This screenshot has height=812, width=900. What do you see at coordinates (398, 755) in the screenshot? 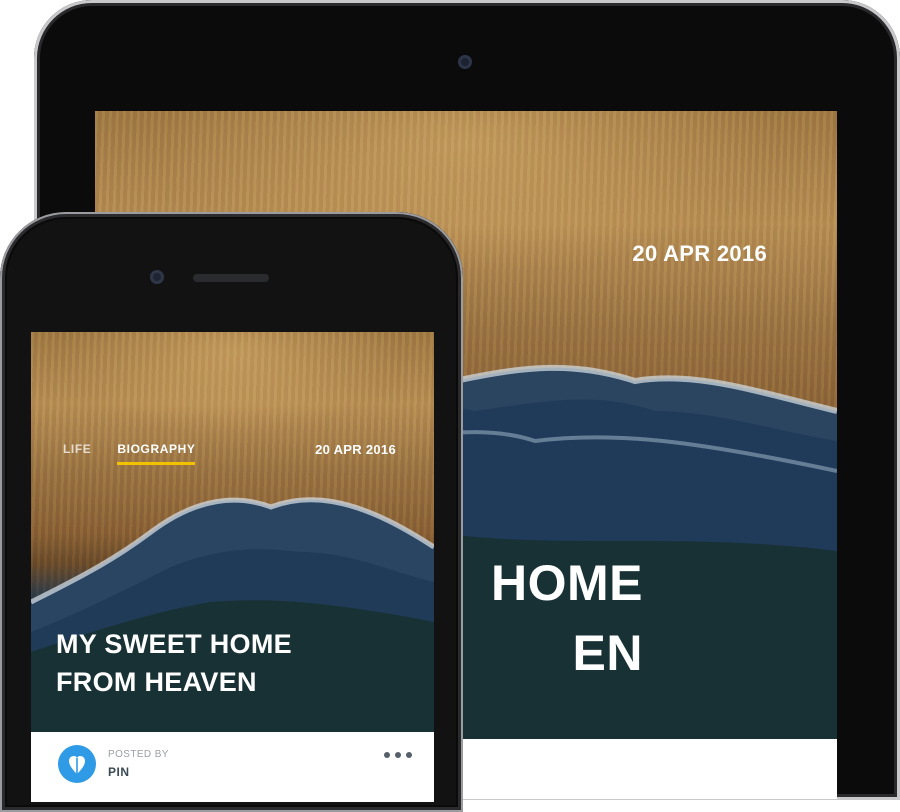
I see `more-horizontal-icon` at bounding box center [398, 755].